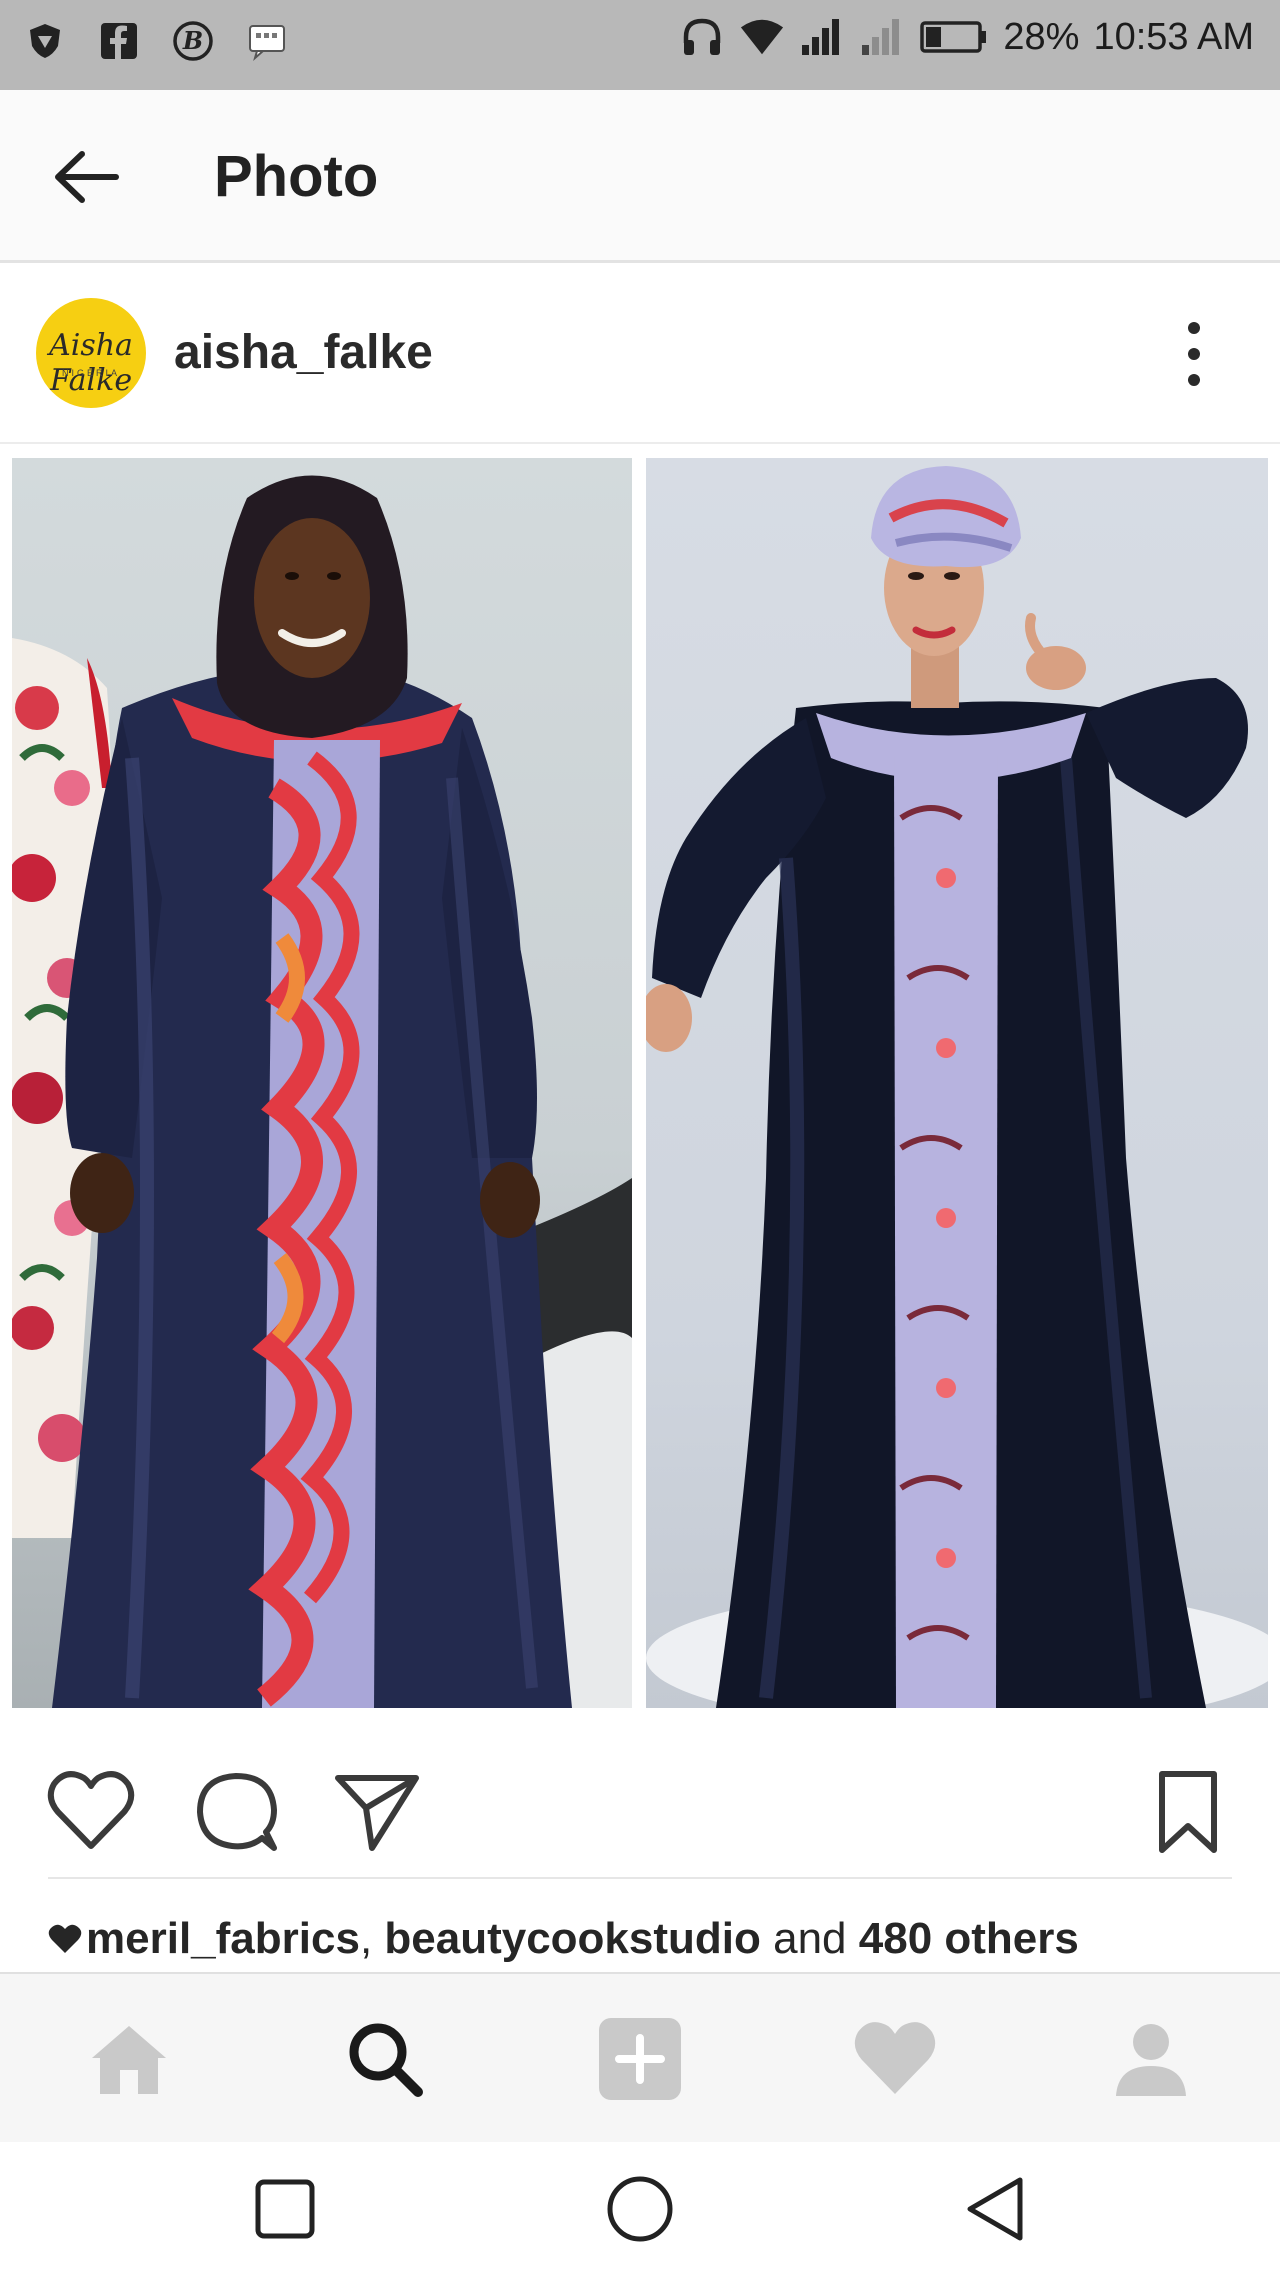 The height and width of the screenshot is (2277, 1280). I want to click on avatar: Aisha Falke NIGERIA, so click(91, 353).